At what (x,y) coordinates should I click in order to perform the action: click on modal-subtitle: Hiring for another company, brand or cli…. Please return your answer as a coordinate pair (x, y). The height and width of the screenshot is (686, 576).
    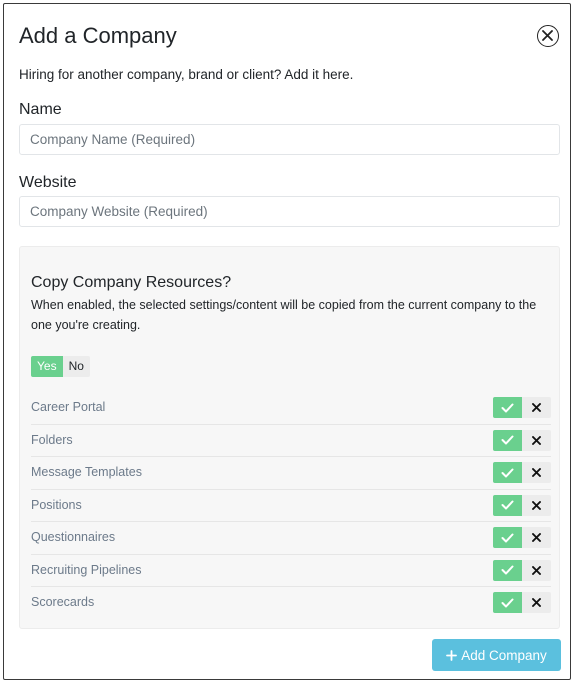
    Looking at the image, I should click on (186, 74).